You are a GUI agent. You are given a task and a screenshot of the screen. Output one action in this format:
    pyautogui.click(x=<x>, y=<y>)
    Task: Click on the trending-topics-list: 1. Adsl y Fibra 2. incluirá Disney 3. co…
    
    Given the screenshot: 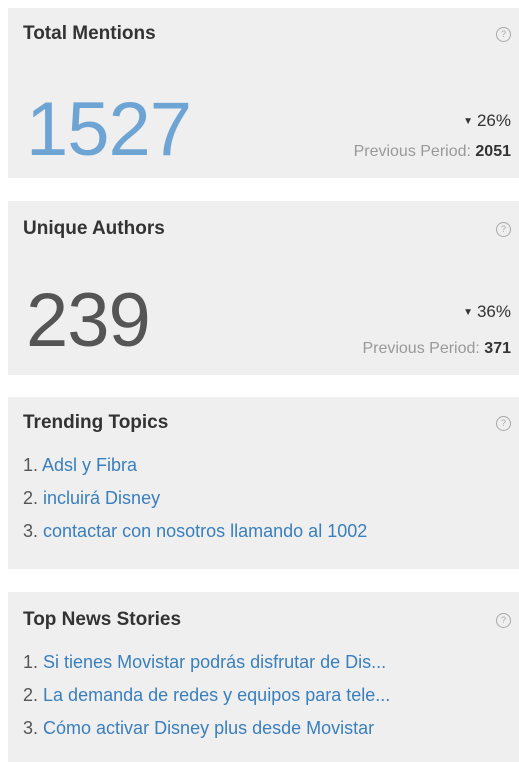 What is the action you would take?
    pyautogui.click(x=267, y=498)
    